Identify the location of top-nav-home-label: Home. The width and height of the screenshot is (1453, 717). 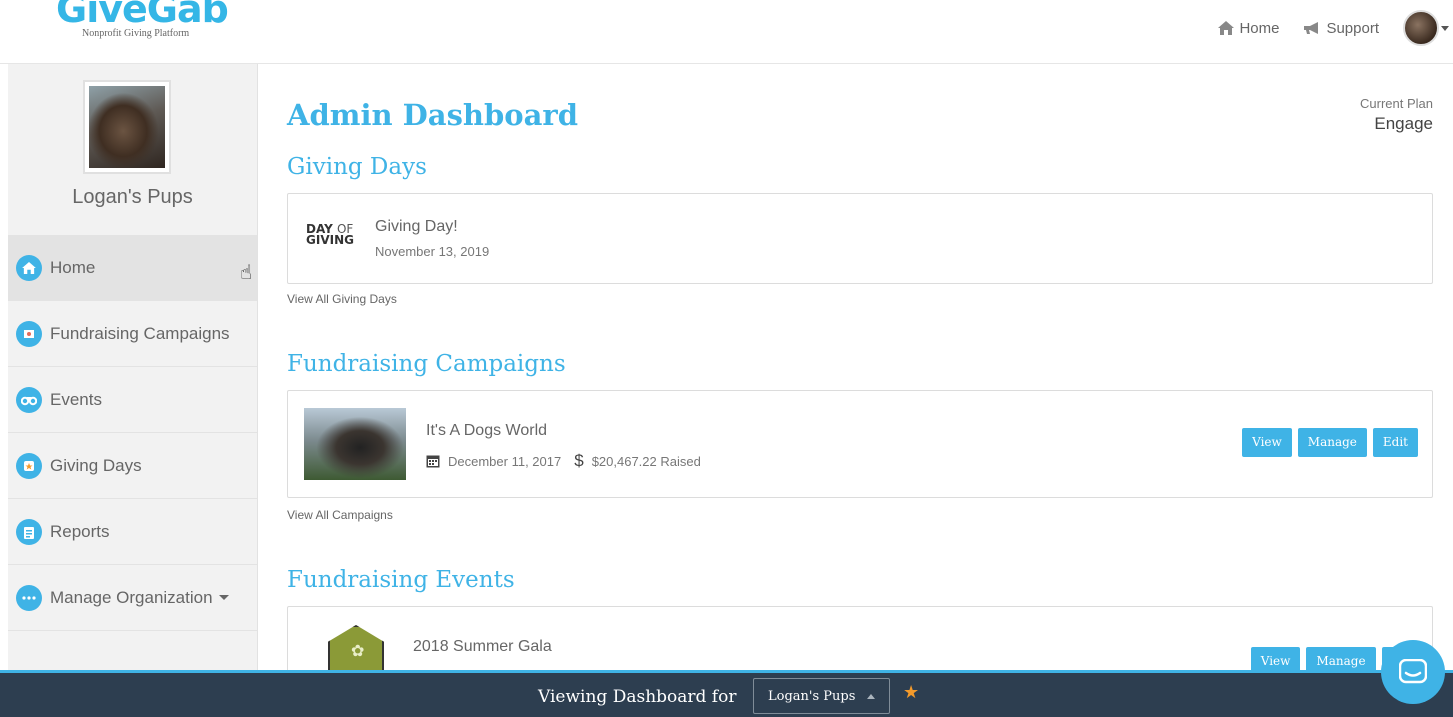
(1259, 28).